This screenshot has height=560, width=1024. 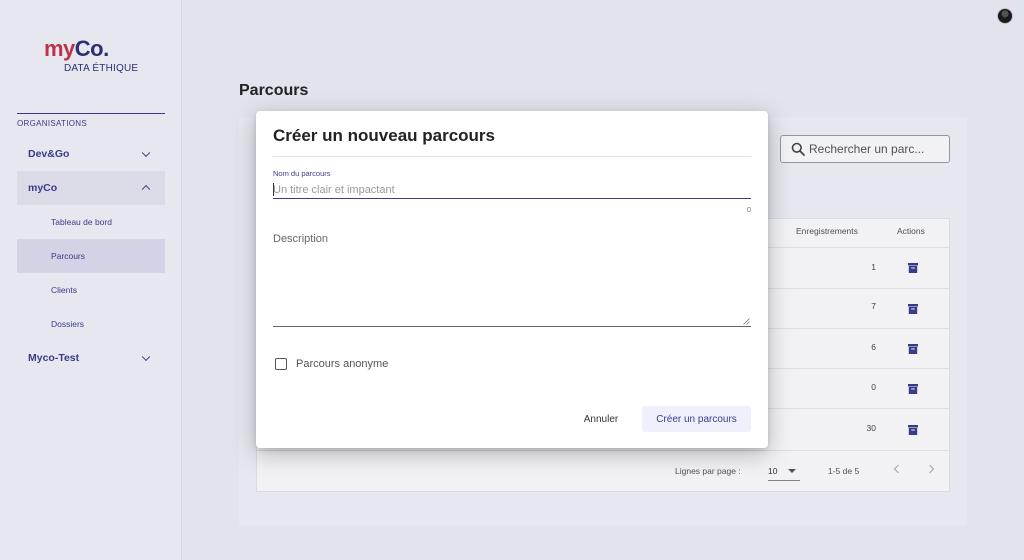 What do you see at coordinates (601, 419) in the screenshot?
I see `cancel-button: Annuler` at bounding box center [601, 419].